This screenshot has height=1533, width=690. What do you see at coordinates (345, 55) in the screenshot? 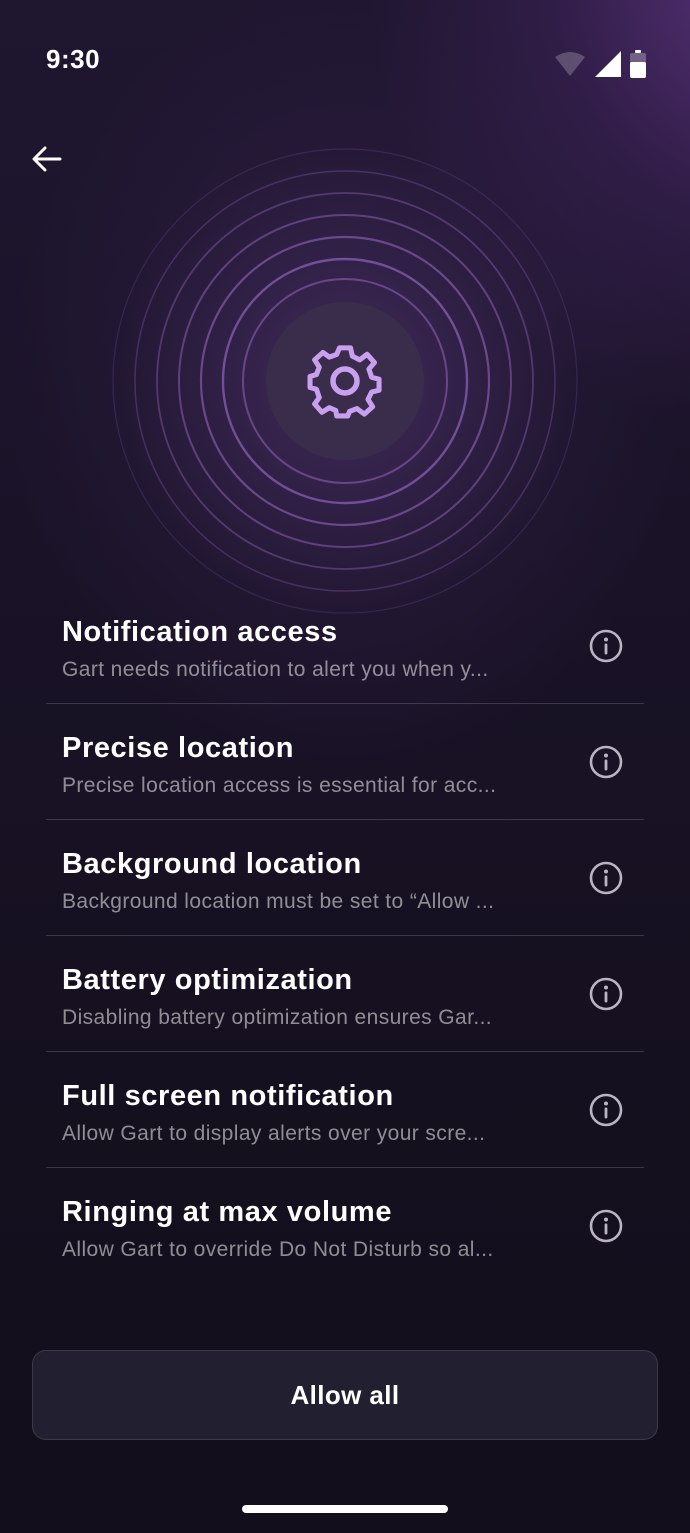
I see `status-bar: 9:30` at bounding box center [345, 55].